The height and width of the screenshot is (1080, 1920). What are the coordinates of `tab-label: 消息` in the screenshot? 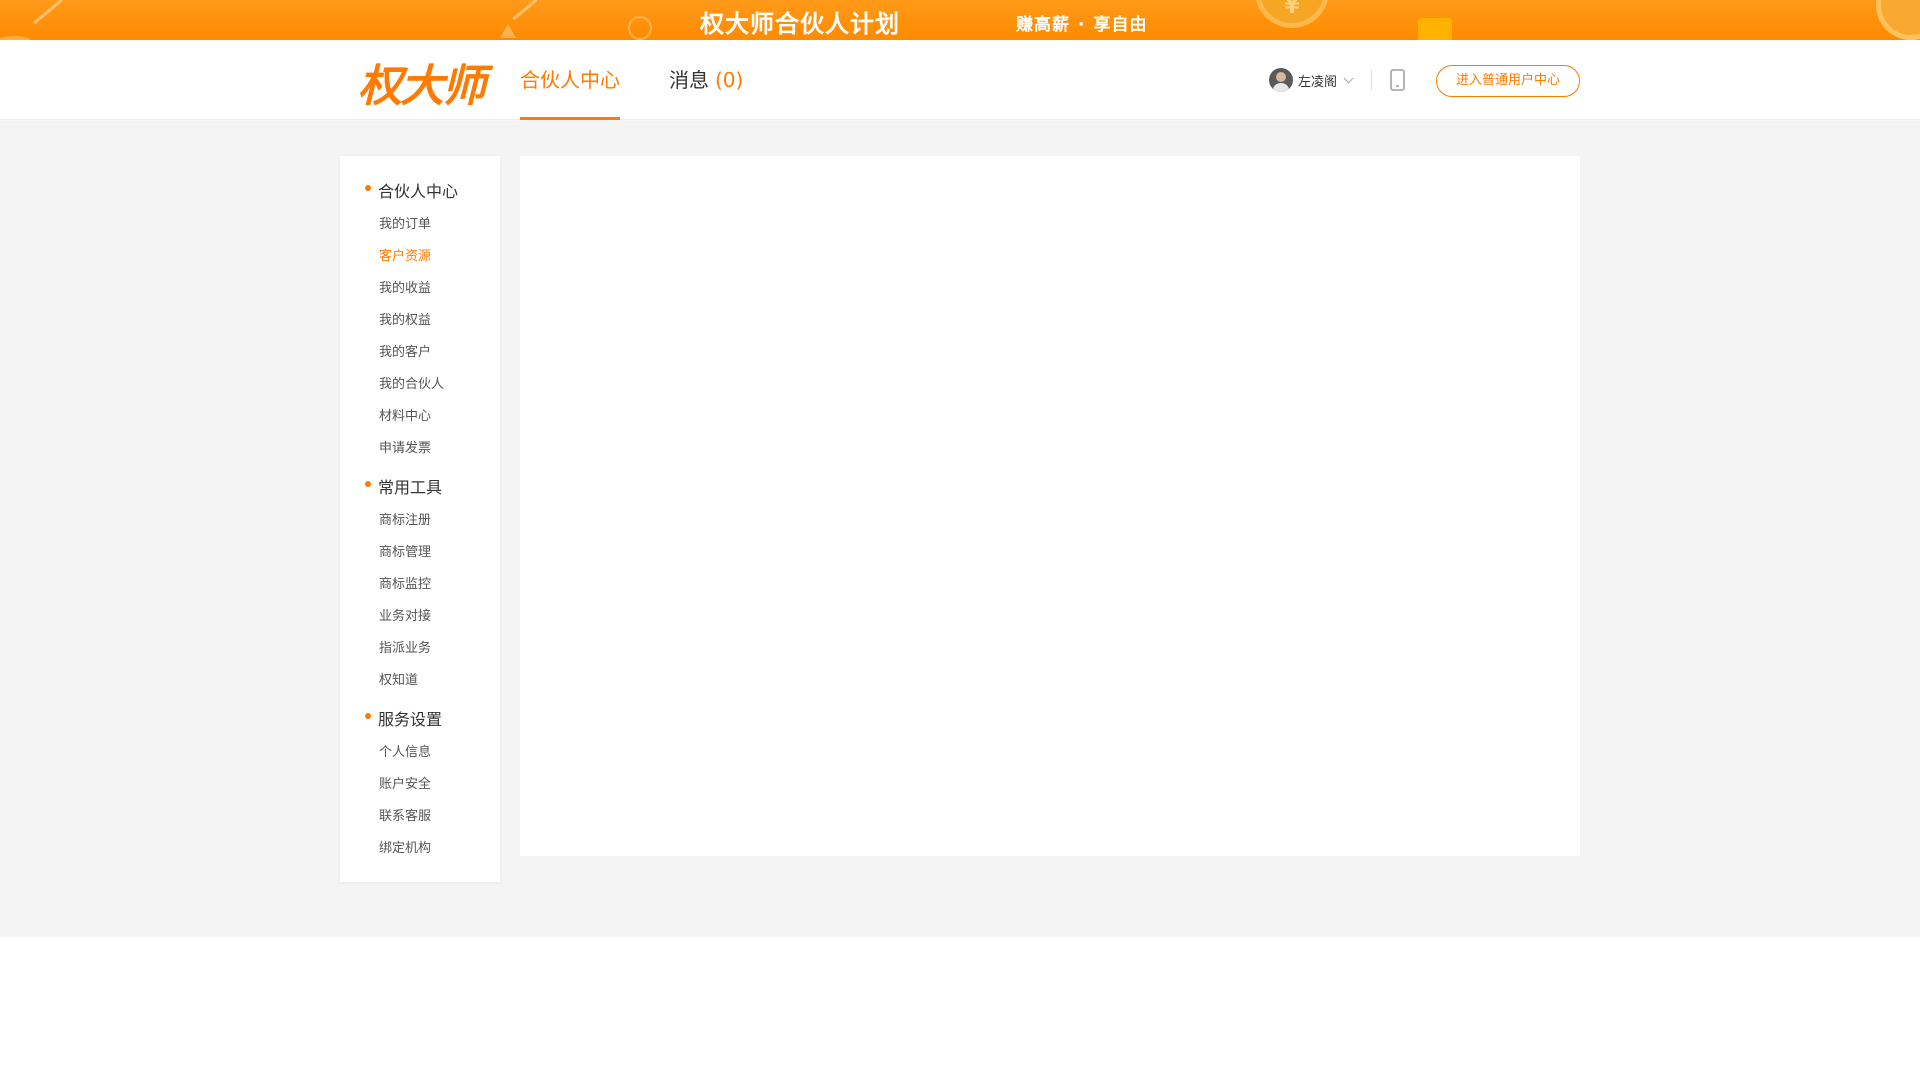 It's located at (689, 80).